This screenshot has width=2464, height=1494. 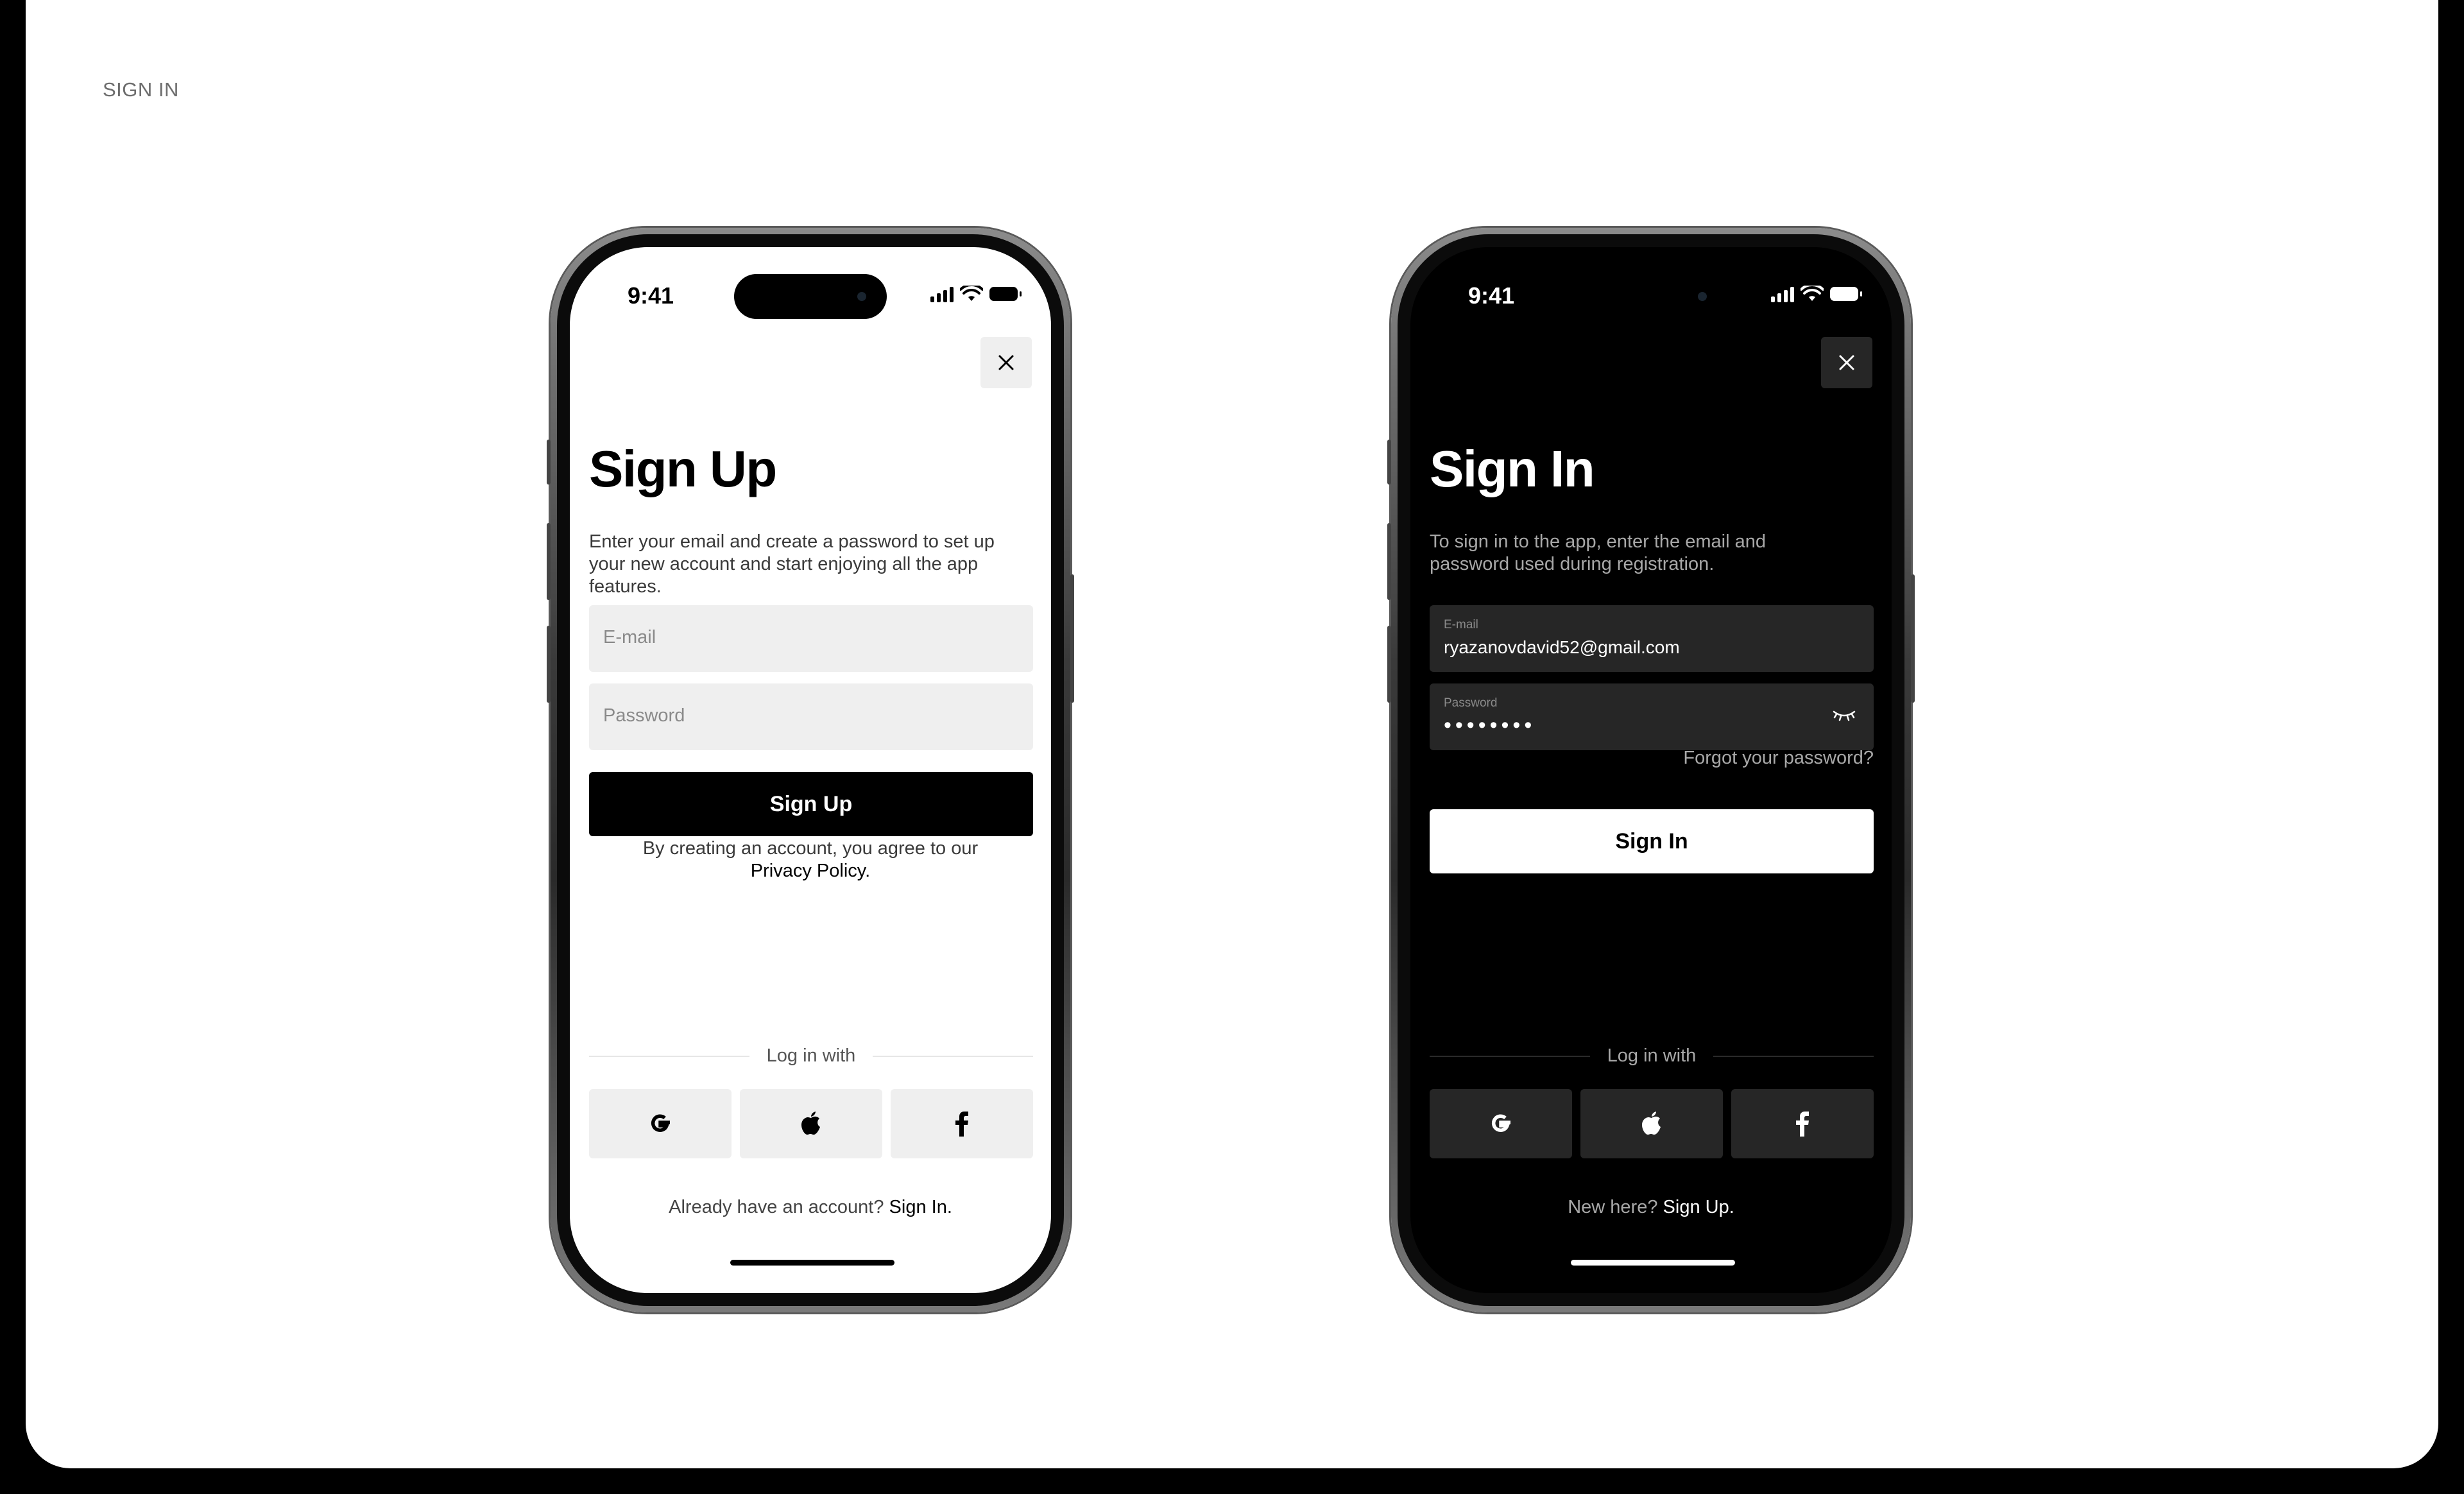 What do you see at coordinates (811, 849) in the screenshot?
I see `policy-text: By creating an account, you agree to our` at bounding box center [811, 849].